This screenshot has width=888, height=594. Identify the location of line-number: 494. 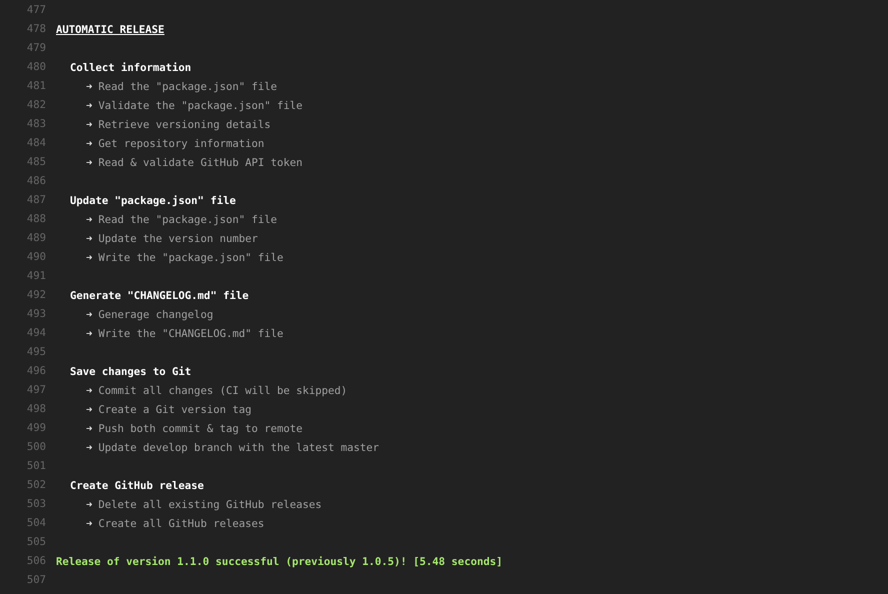
(36, 333).